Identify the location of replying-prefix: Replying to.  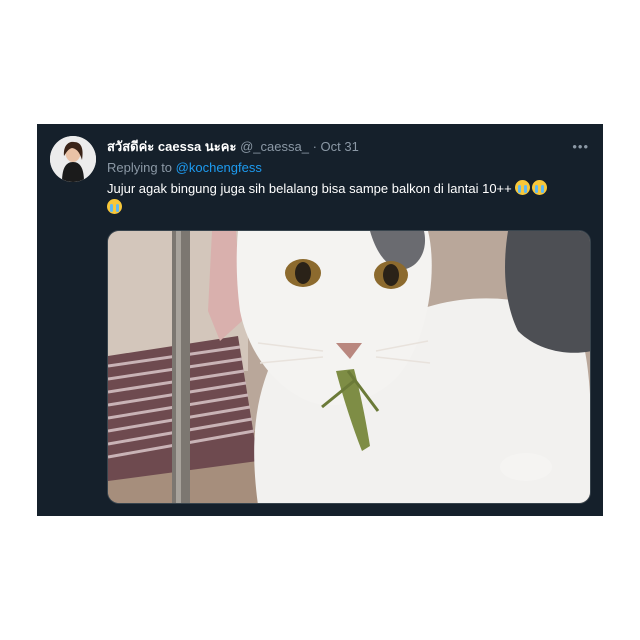
(141, 167).